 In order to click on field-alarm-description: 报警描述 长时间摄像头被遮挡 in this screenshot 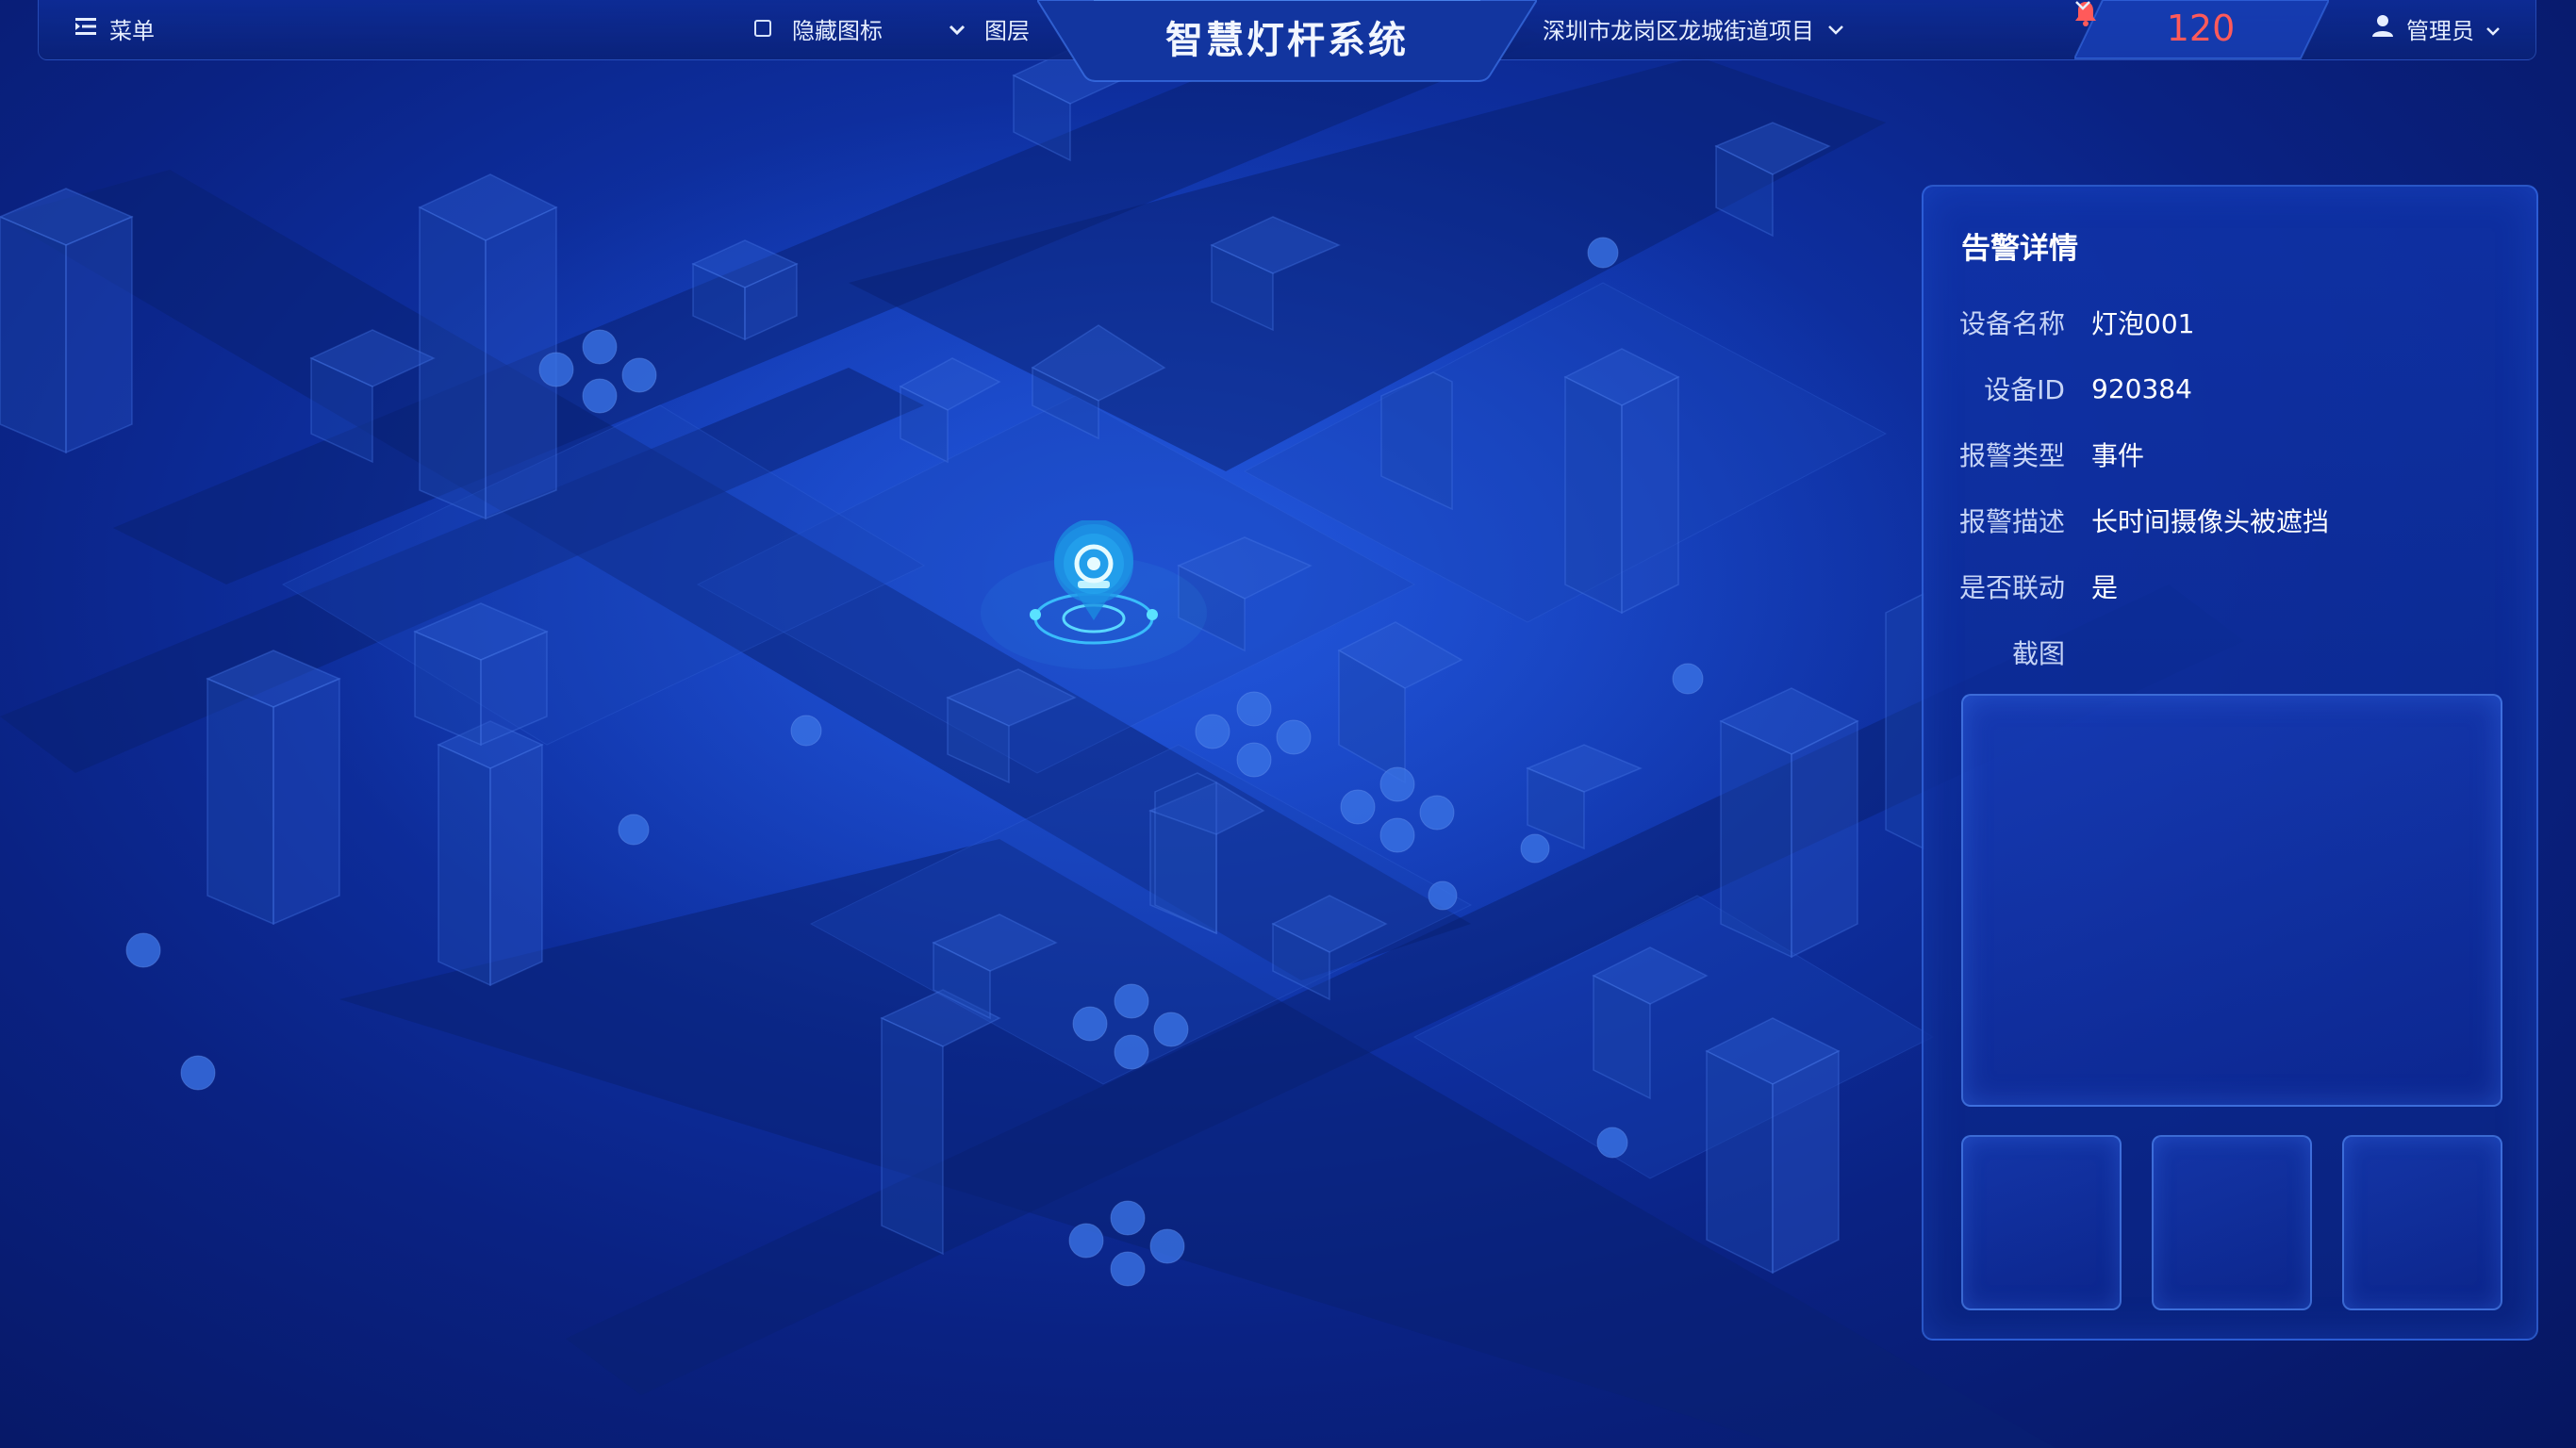, I will do `click(2206, 520)`.